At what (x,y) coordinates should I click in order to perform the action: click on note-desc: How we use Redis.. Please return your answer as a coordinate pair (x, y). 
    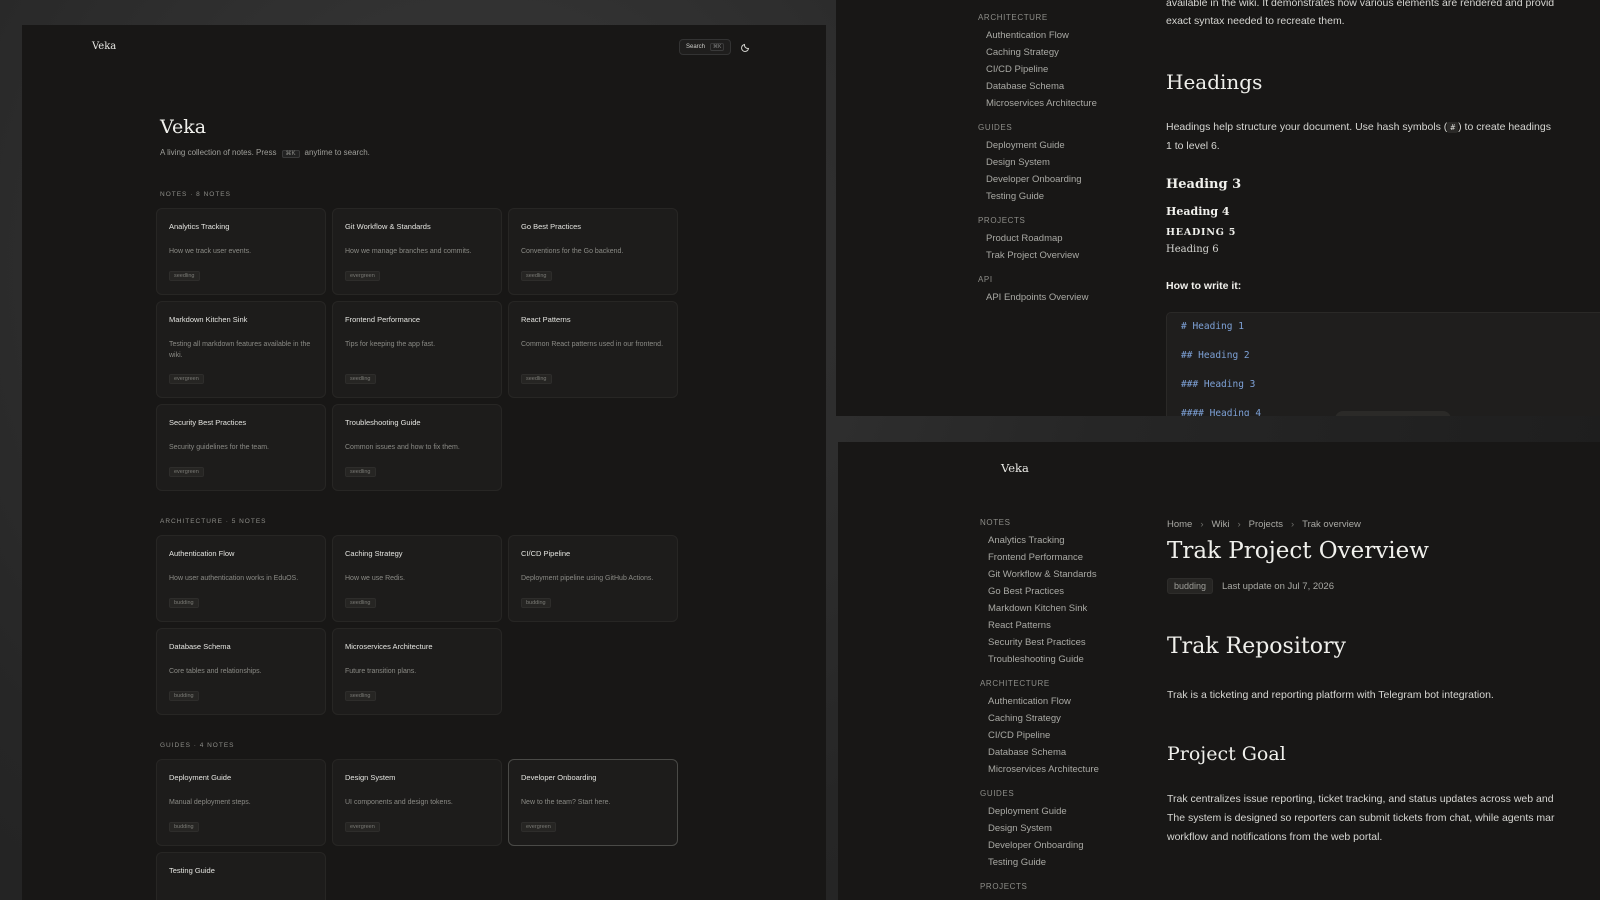
    Looking at the image, I should click on (375, 578).